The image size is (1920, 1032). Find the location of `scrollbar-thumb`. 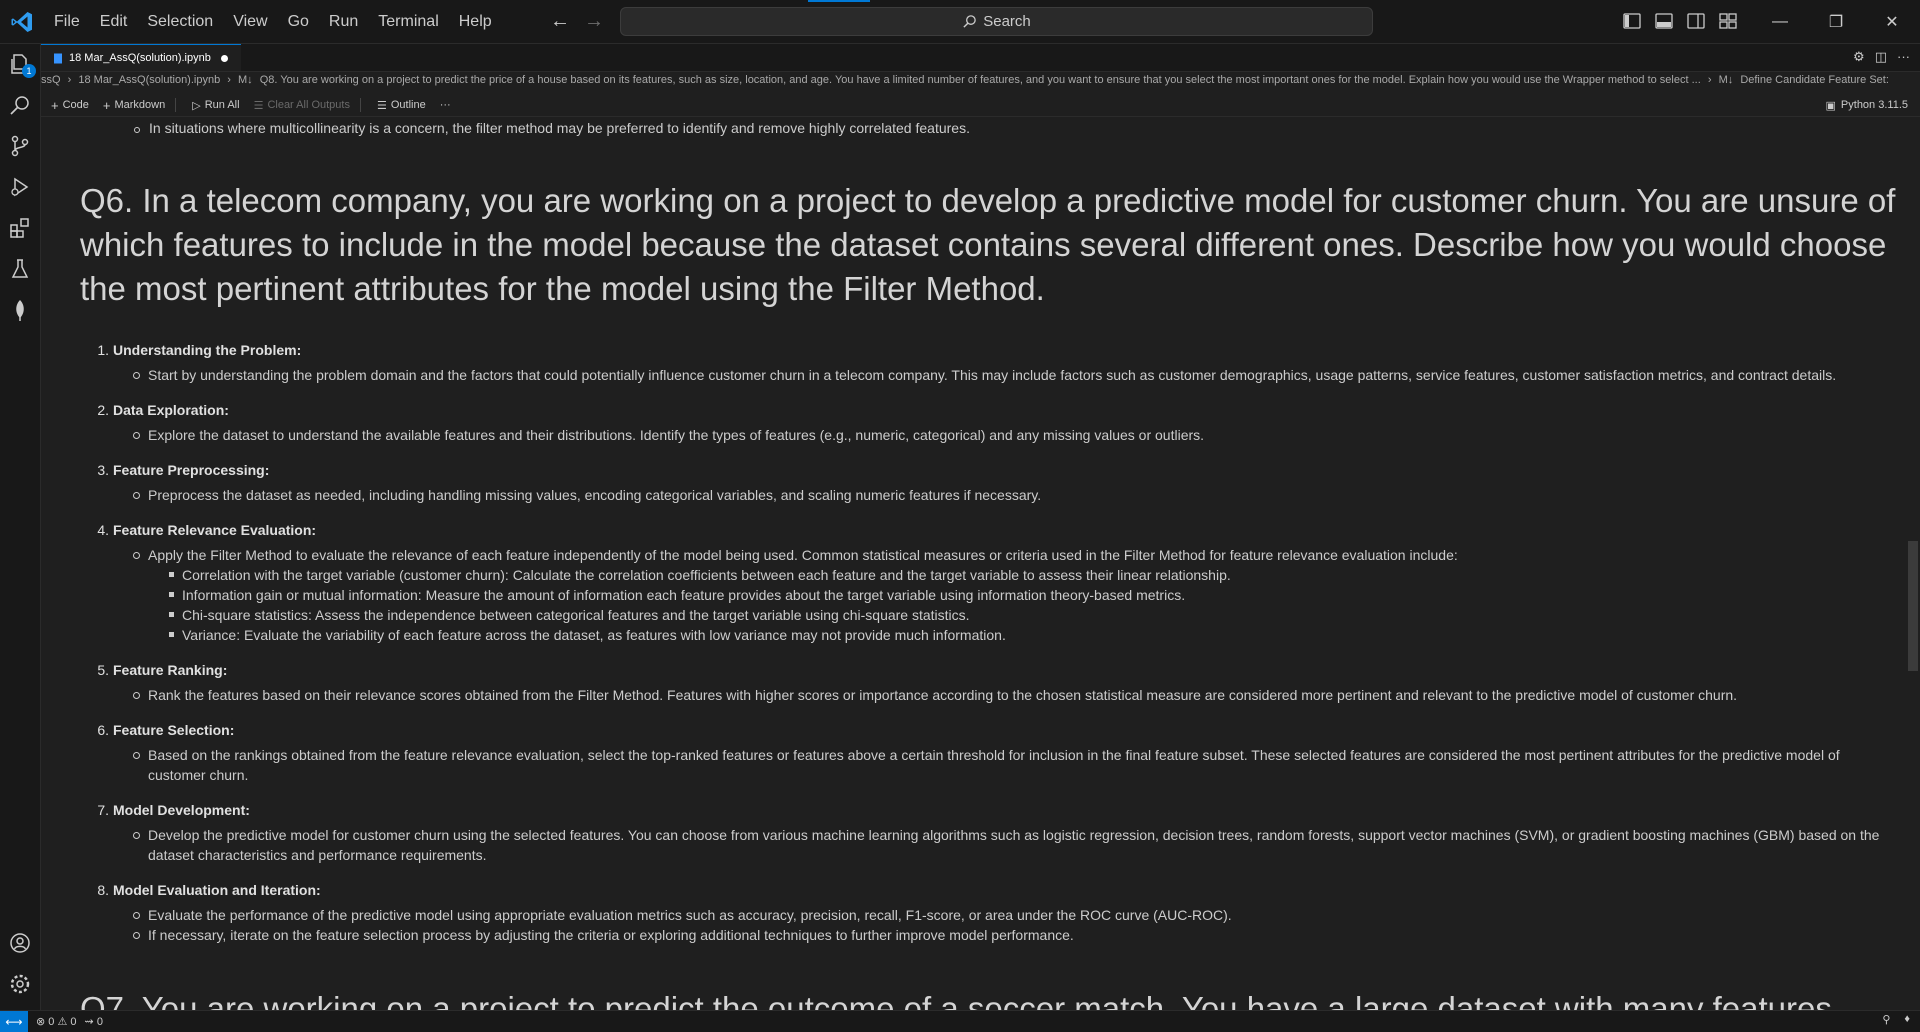

scrollbar-thumb is located at coordinates (1913, 606).